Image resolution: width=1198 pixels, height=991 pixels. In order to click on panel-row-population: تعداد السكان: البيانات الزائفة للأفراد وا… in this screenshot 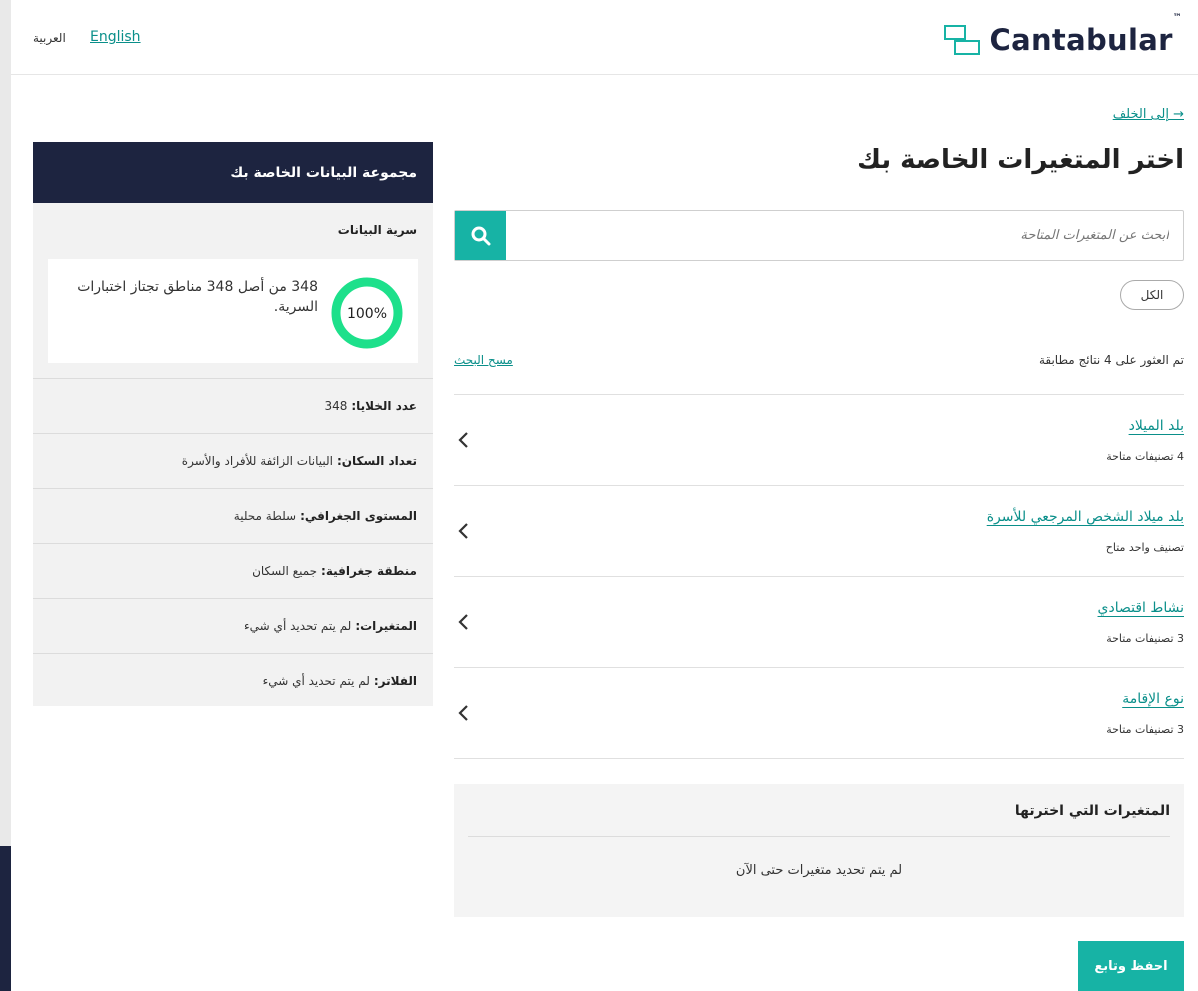, I will do `click(233, 460)`.